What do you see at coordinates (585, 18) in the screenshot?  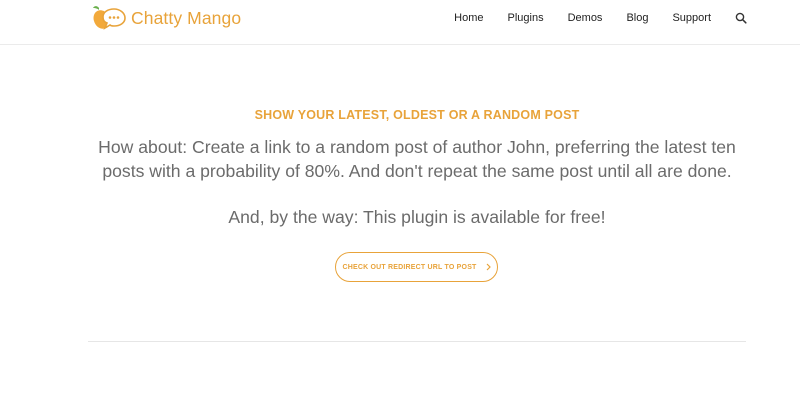 I see `nav-item-demos: Demos` at bounding box center [585, 18].